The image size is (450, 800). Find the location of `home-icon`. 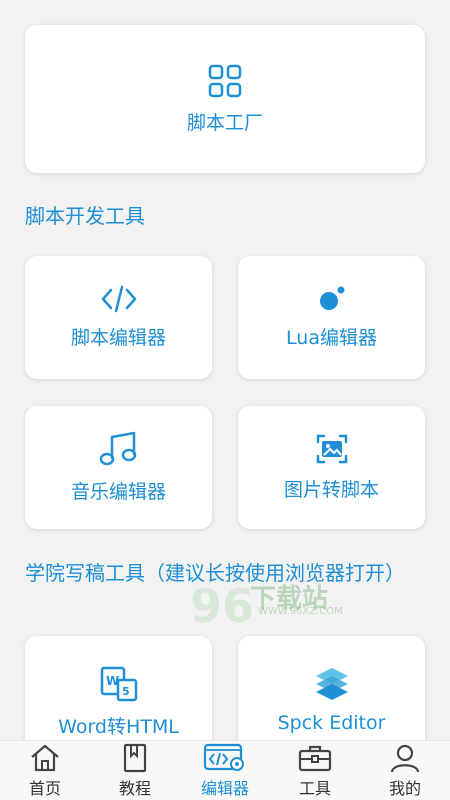

home-icon is located at coordinates (45, 757).